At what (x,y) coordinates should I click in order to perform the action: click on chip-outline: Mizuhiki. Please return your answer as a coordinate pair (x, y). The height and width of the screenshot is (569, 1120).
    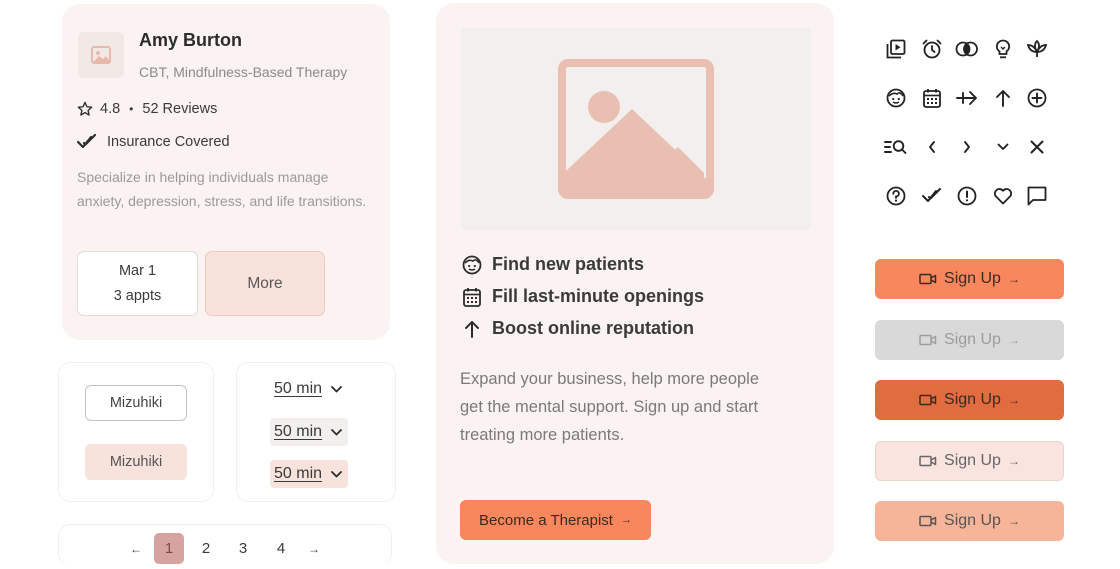
    Looking at the image, I should click on (136, 403).